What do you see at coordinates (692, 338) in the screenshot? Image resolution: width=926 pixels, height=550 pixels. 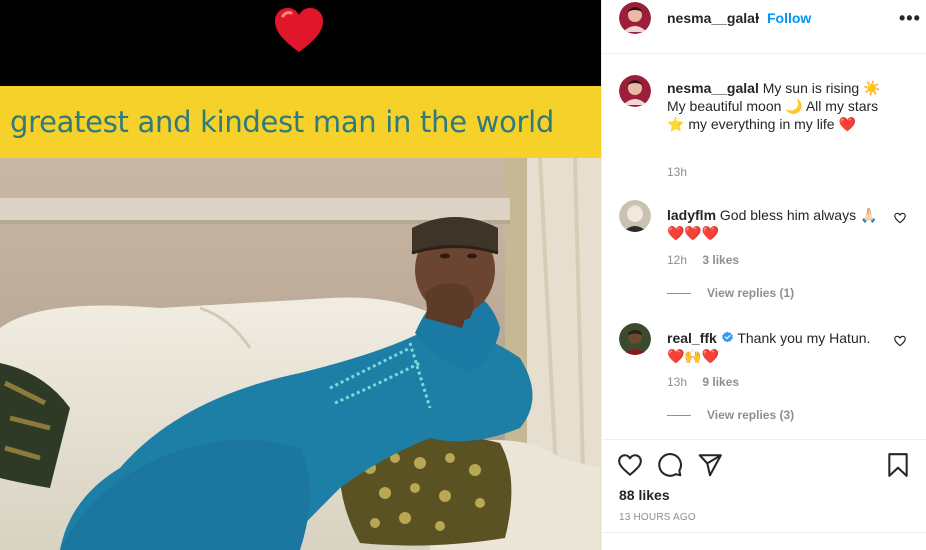 I see `comment-username: real_ffk` at bounding box center [692, 338].